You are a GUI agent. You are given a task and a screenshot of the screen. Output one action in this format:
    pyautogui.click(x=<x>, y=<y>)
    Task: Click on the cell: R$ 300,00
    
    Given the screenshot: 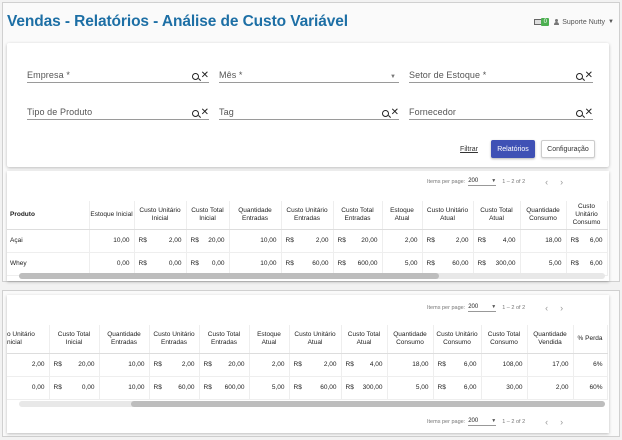 What is the action you would take?
    pyautogui.click(x=497, y=264)
    